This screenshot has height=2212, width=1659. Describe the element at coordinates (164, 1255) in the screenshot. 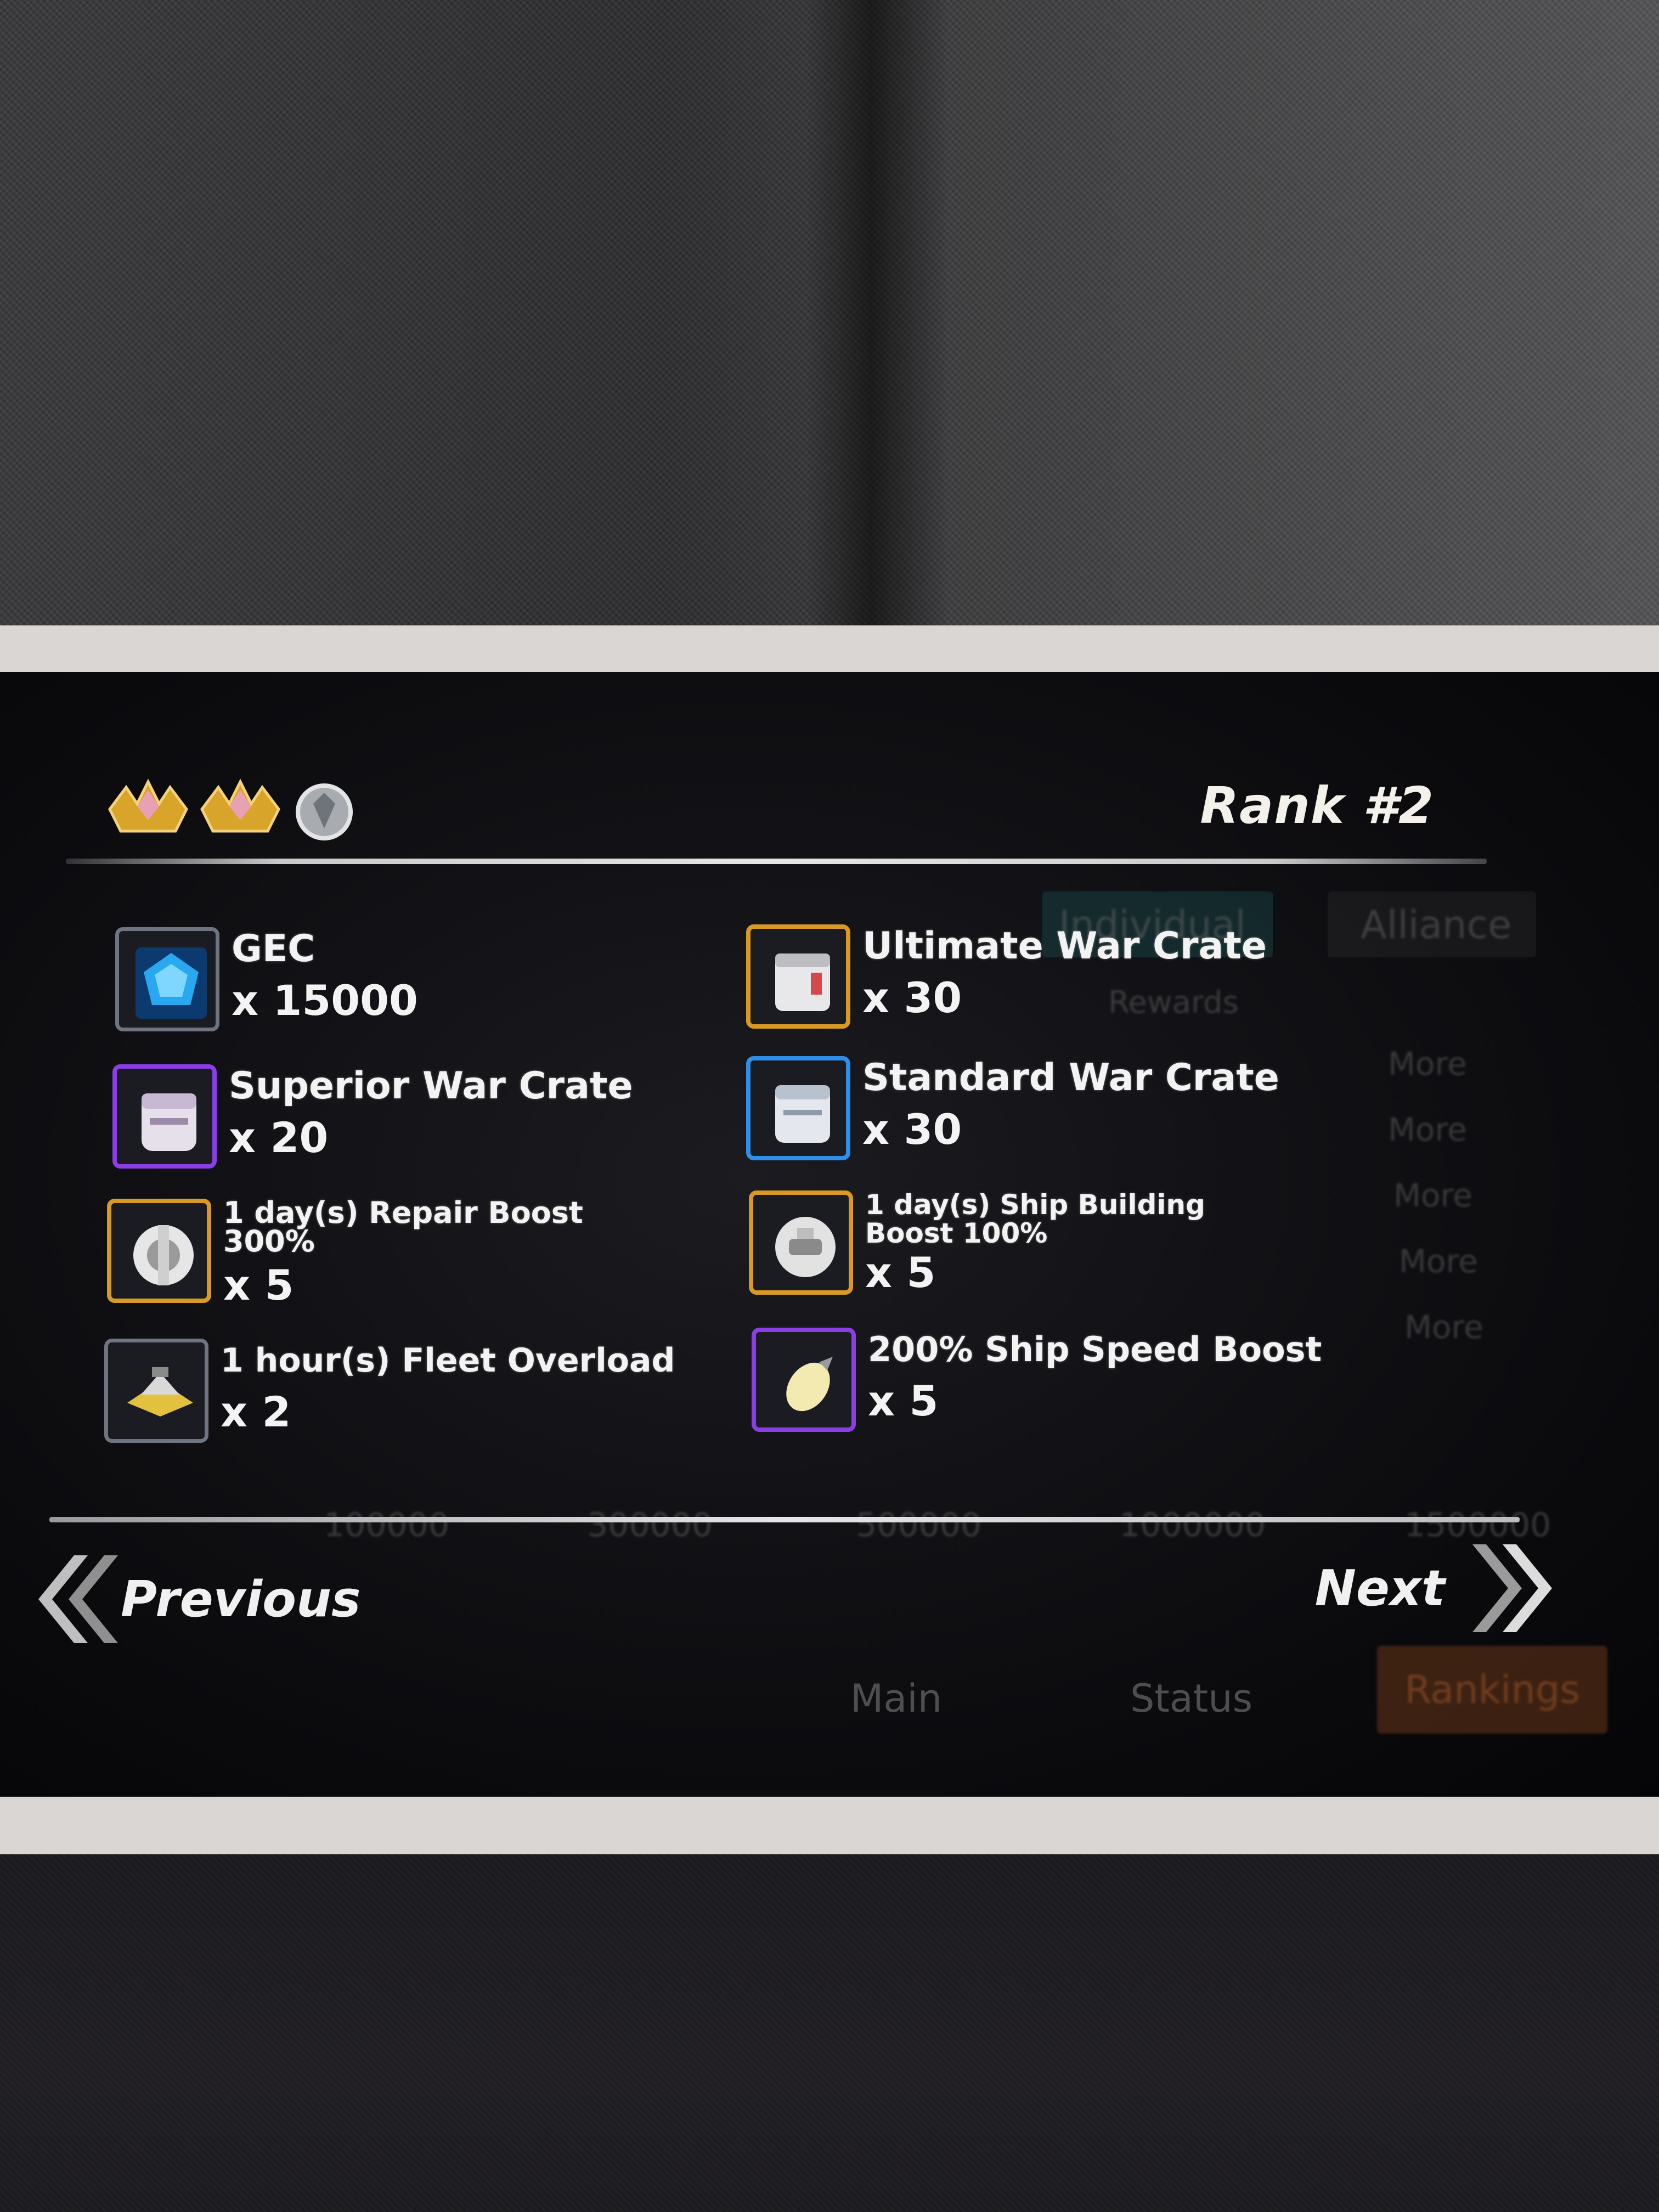

I see `repair-boost-icon` at that location.